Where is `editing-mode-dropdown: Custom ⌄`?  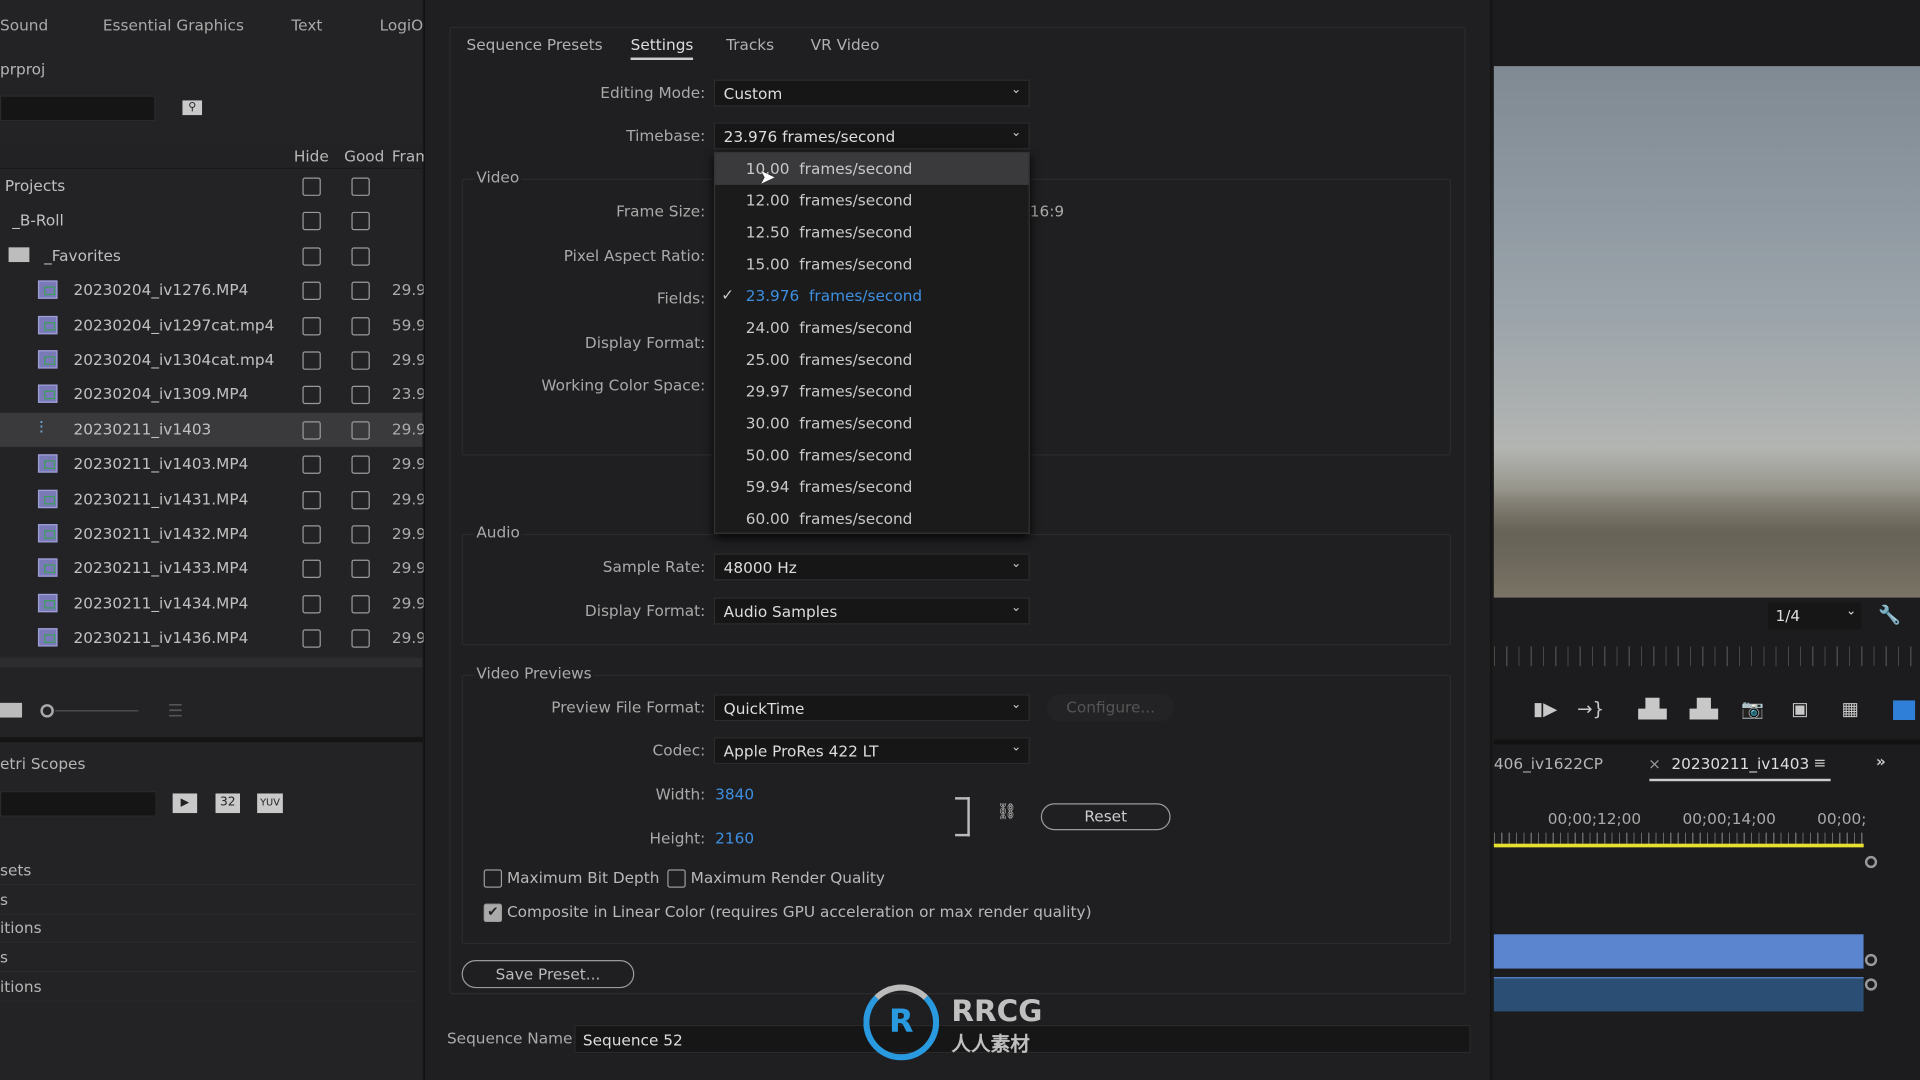 editing-mode-dropdown: Custom ⌄ is located at coordinates (871, 93).